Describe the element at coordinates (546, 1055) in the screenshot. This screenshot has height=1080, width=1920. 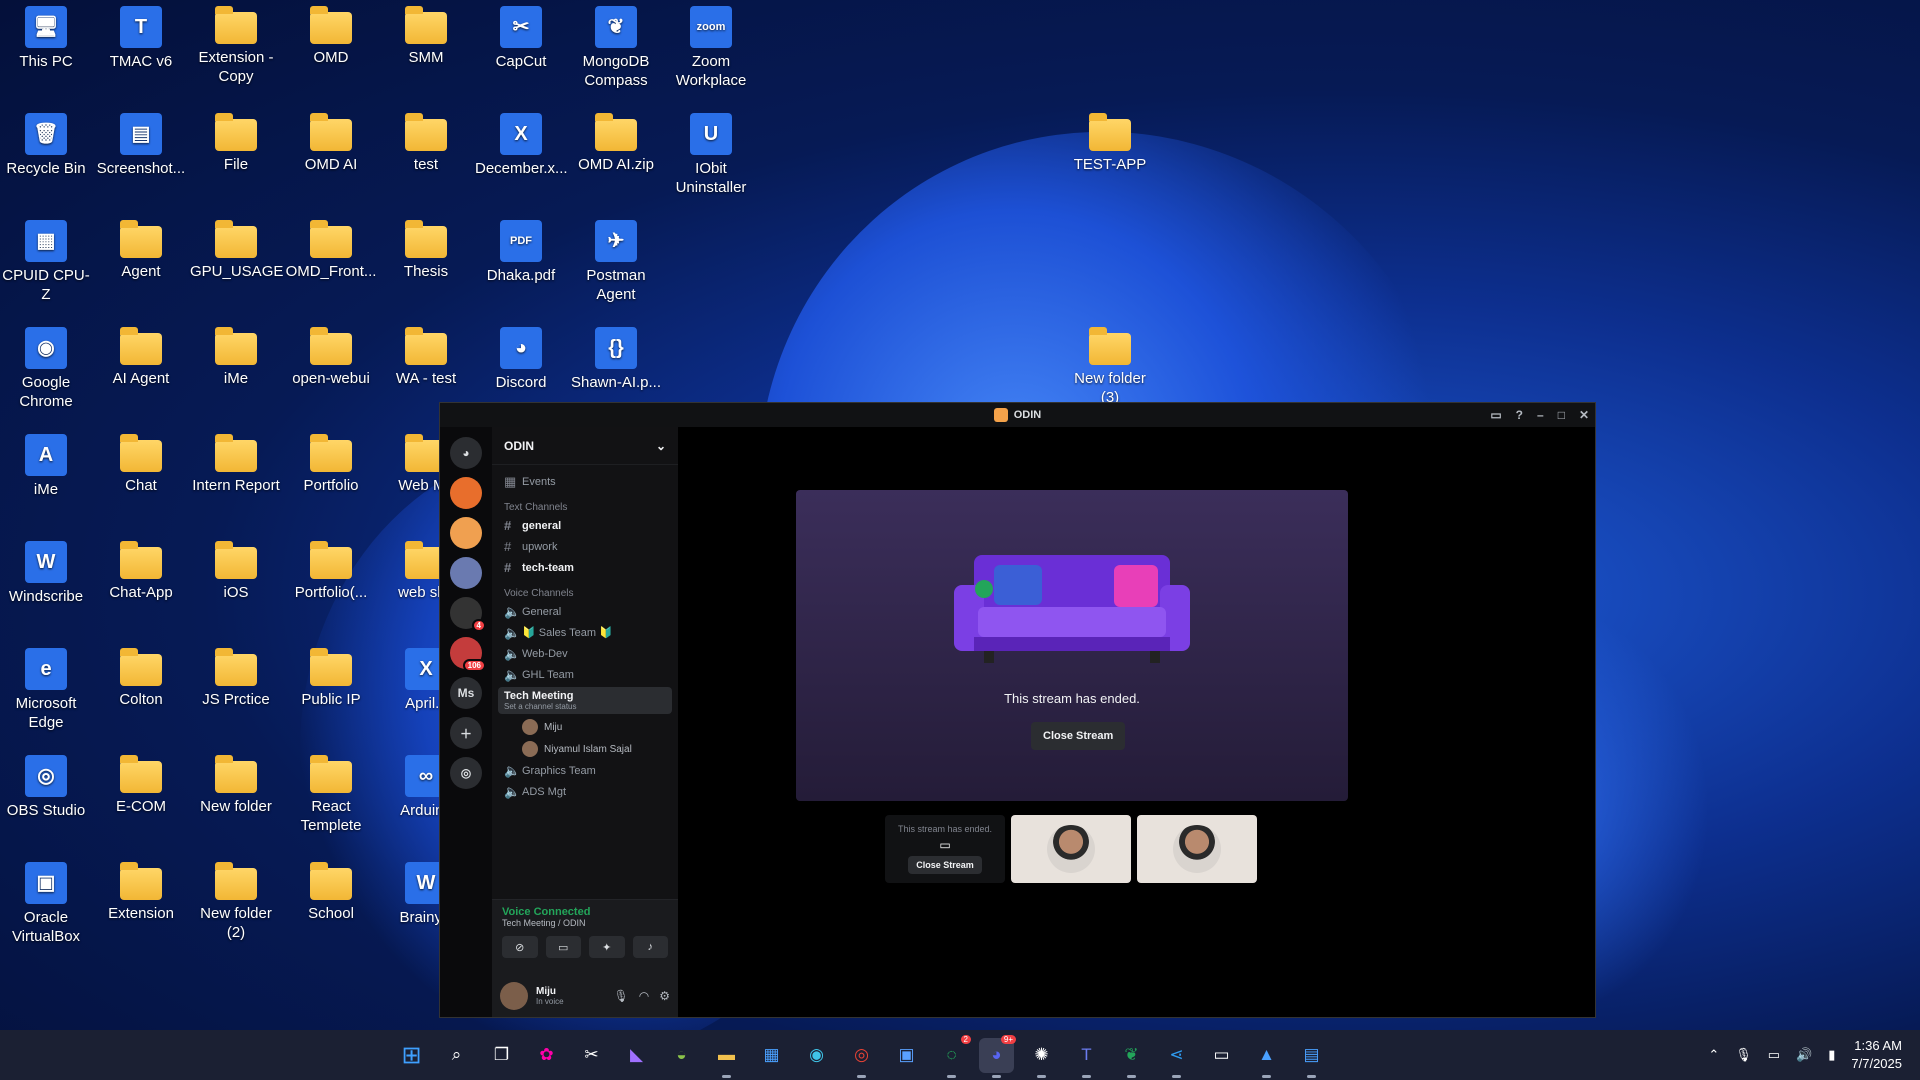
I see `copilot-icon: ✿` at that location.